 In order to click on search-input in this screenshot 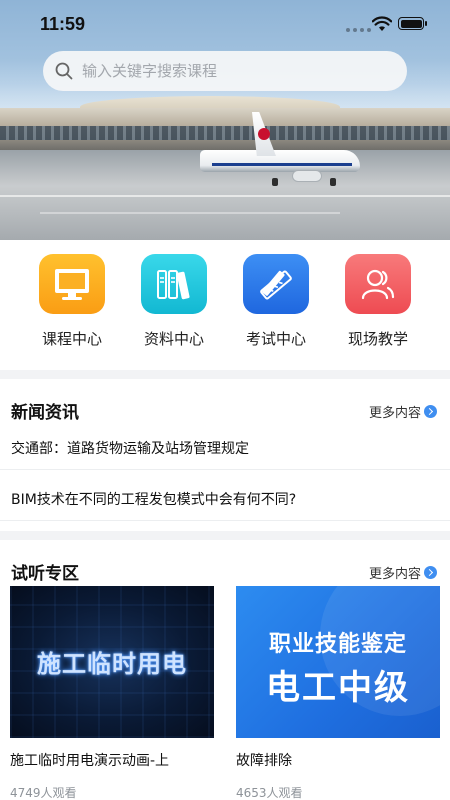, I will do `click(232, 71)`.